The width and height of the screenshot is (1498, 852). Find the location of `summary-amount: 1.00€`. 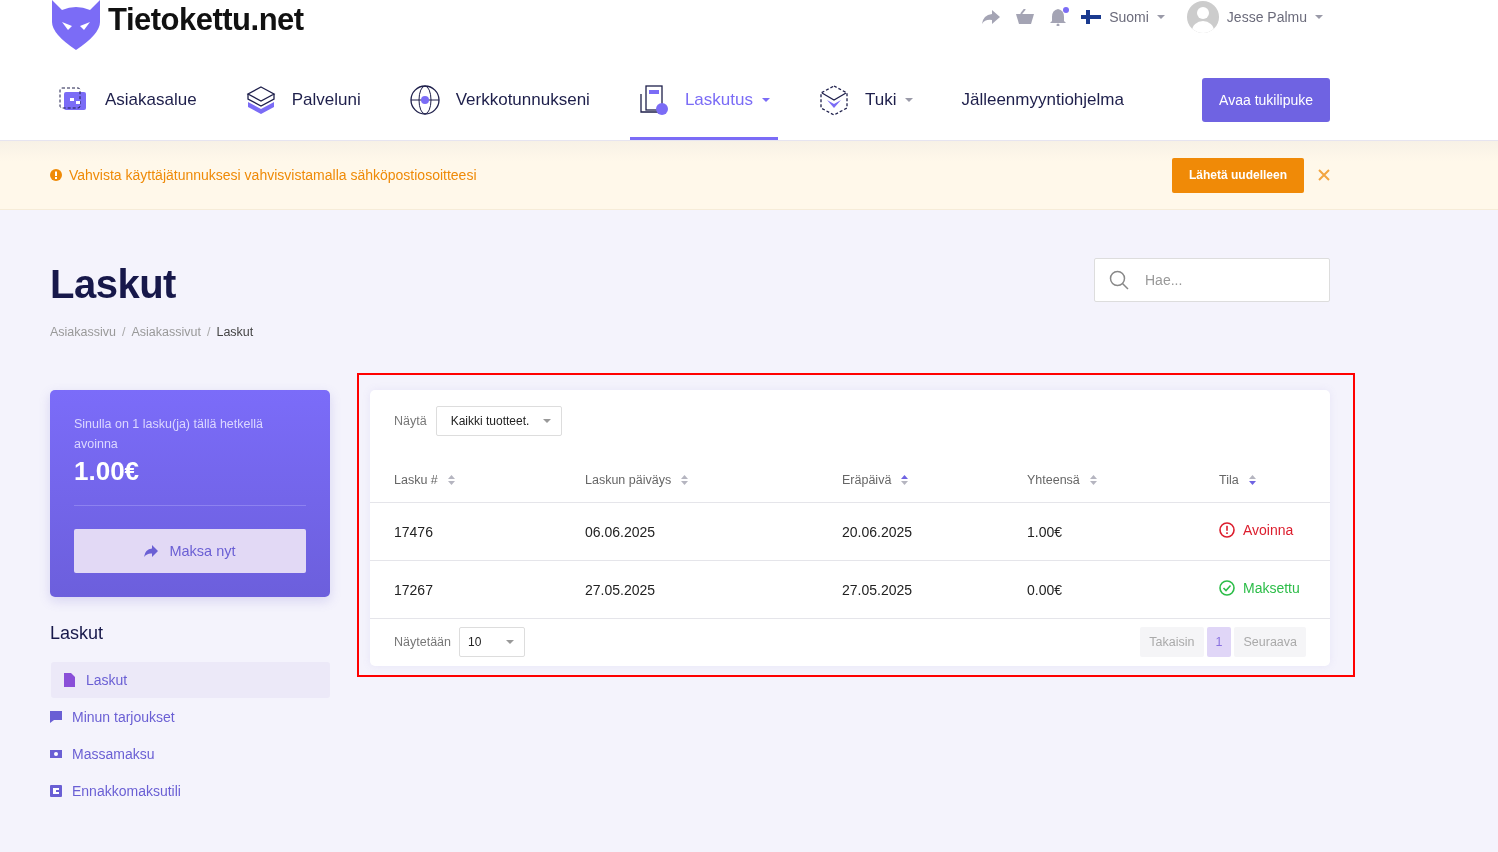

summary-amount: 1.00€ is located at coordinates (190, 481).